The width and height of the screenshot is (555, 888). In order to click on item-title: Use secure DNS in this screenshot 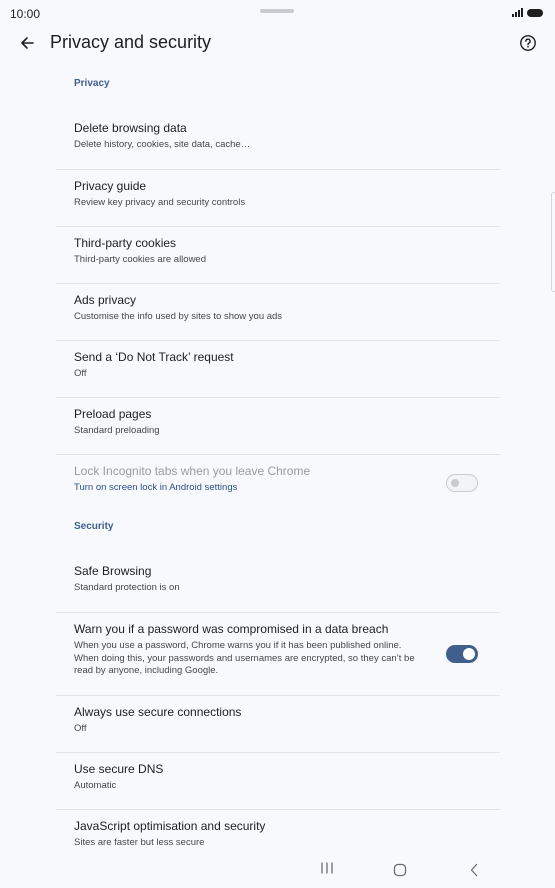, I will do `click(119, 769)`.